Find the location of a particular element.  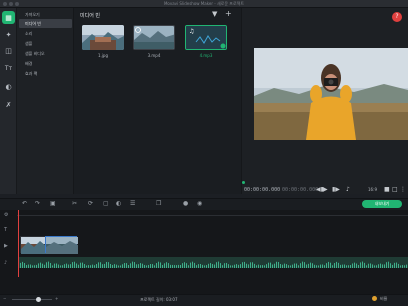

volume-button: ♪ is located at coordinates (348, 189).